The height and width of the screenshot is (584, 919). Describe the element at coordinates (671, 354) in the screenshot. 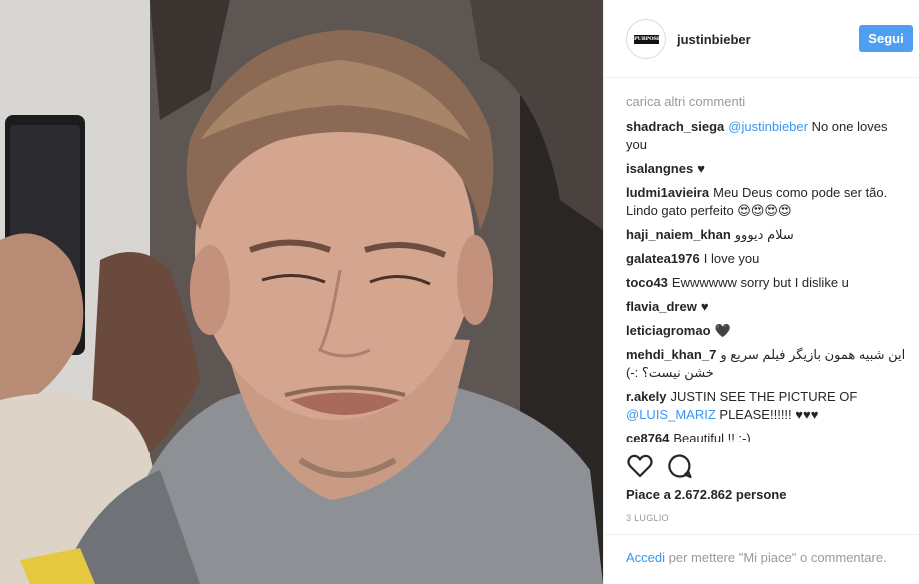

I see `comment-user: mehdi_khan_7` at that location.